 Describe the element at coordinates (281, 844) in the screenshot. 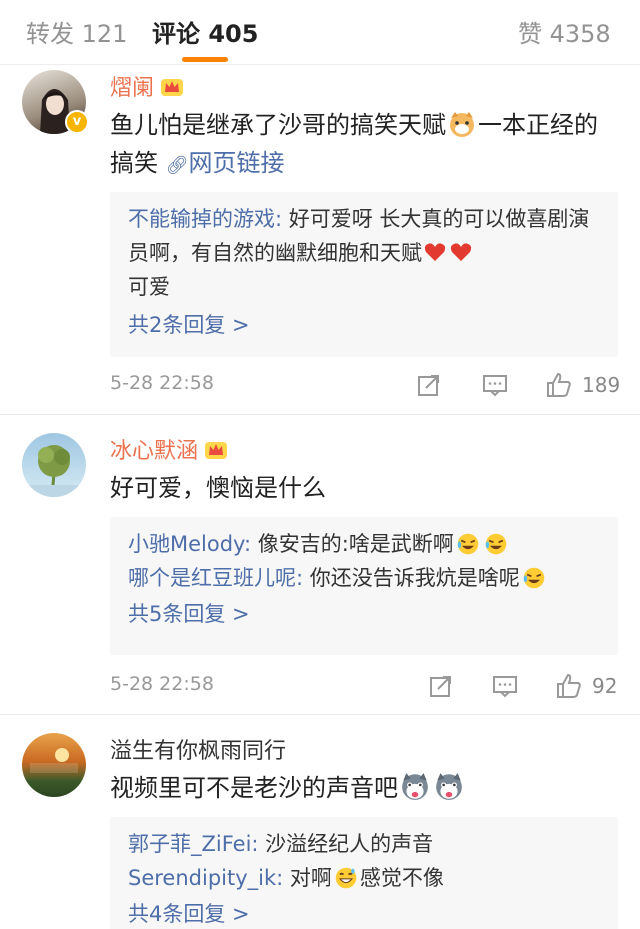

I see `reply-line: 郭子菲_ZiFei: 沙溢经纪人的声音` at that location.